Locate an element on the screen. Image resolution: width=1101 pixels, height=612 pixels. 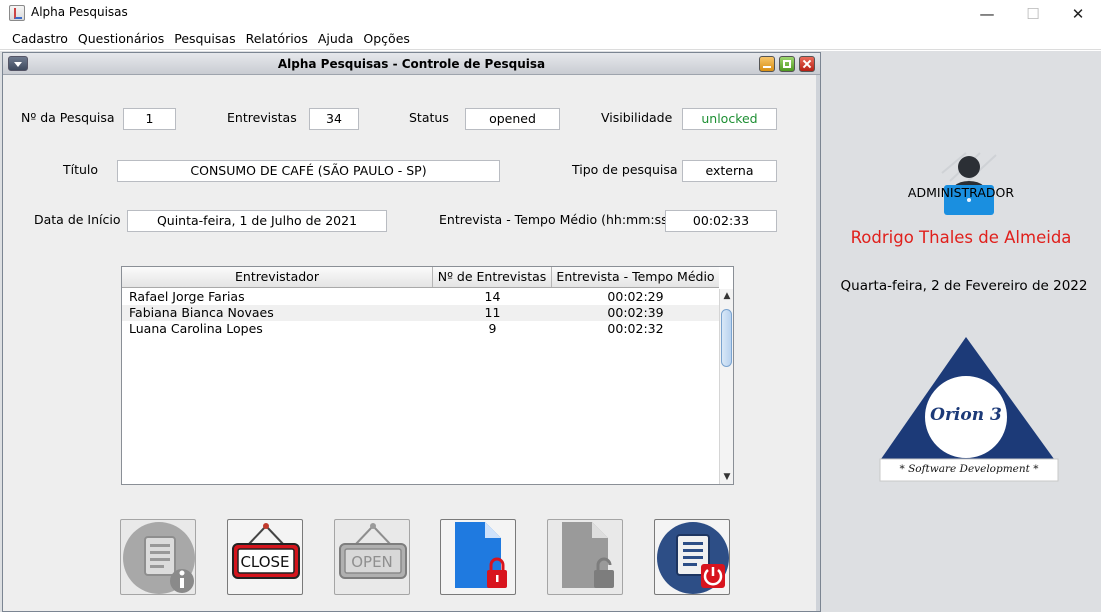
status-field: opened is located at coordinates (512, 119).